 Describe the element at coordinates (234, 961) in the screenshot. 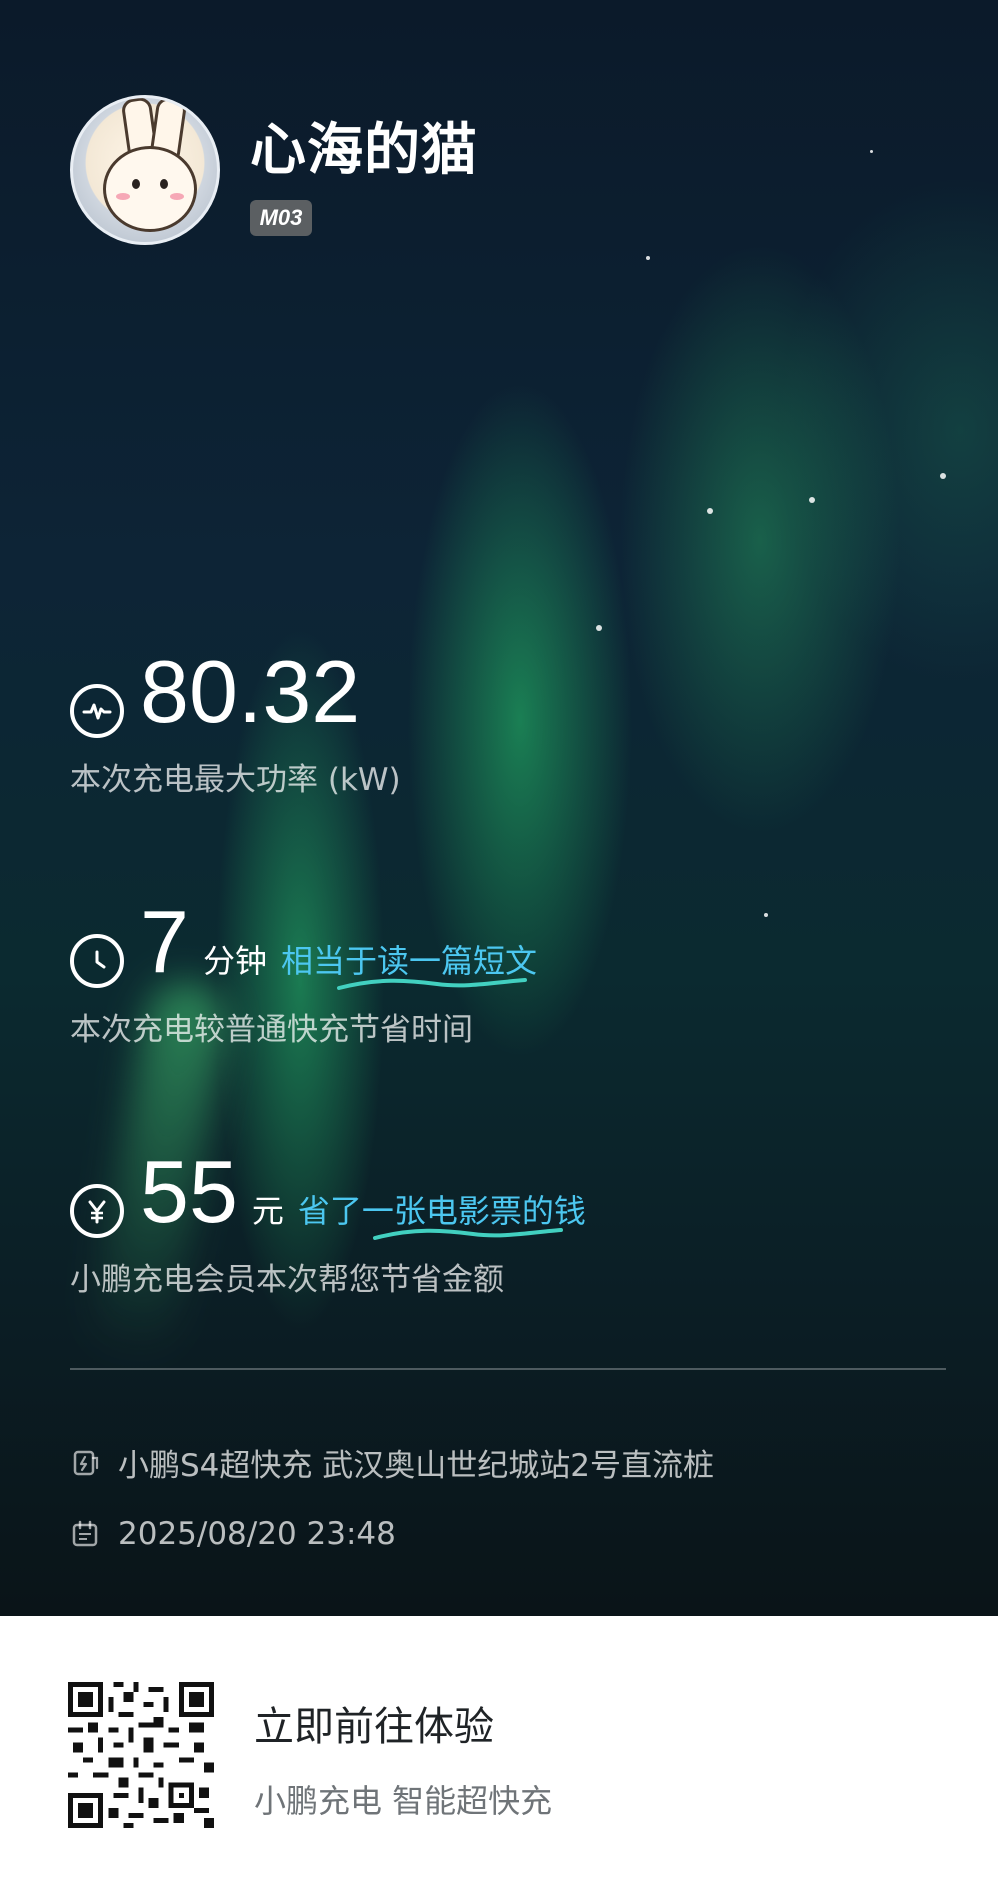

I see `time-saved-unit: 分钟` at that location.